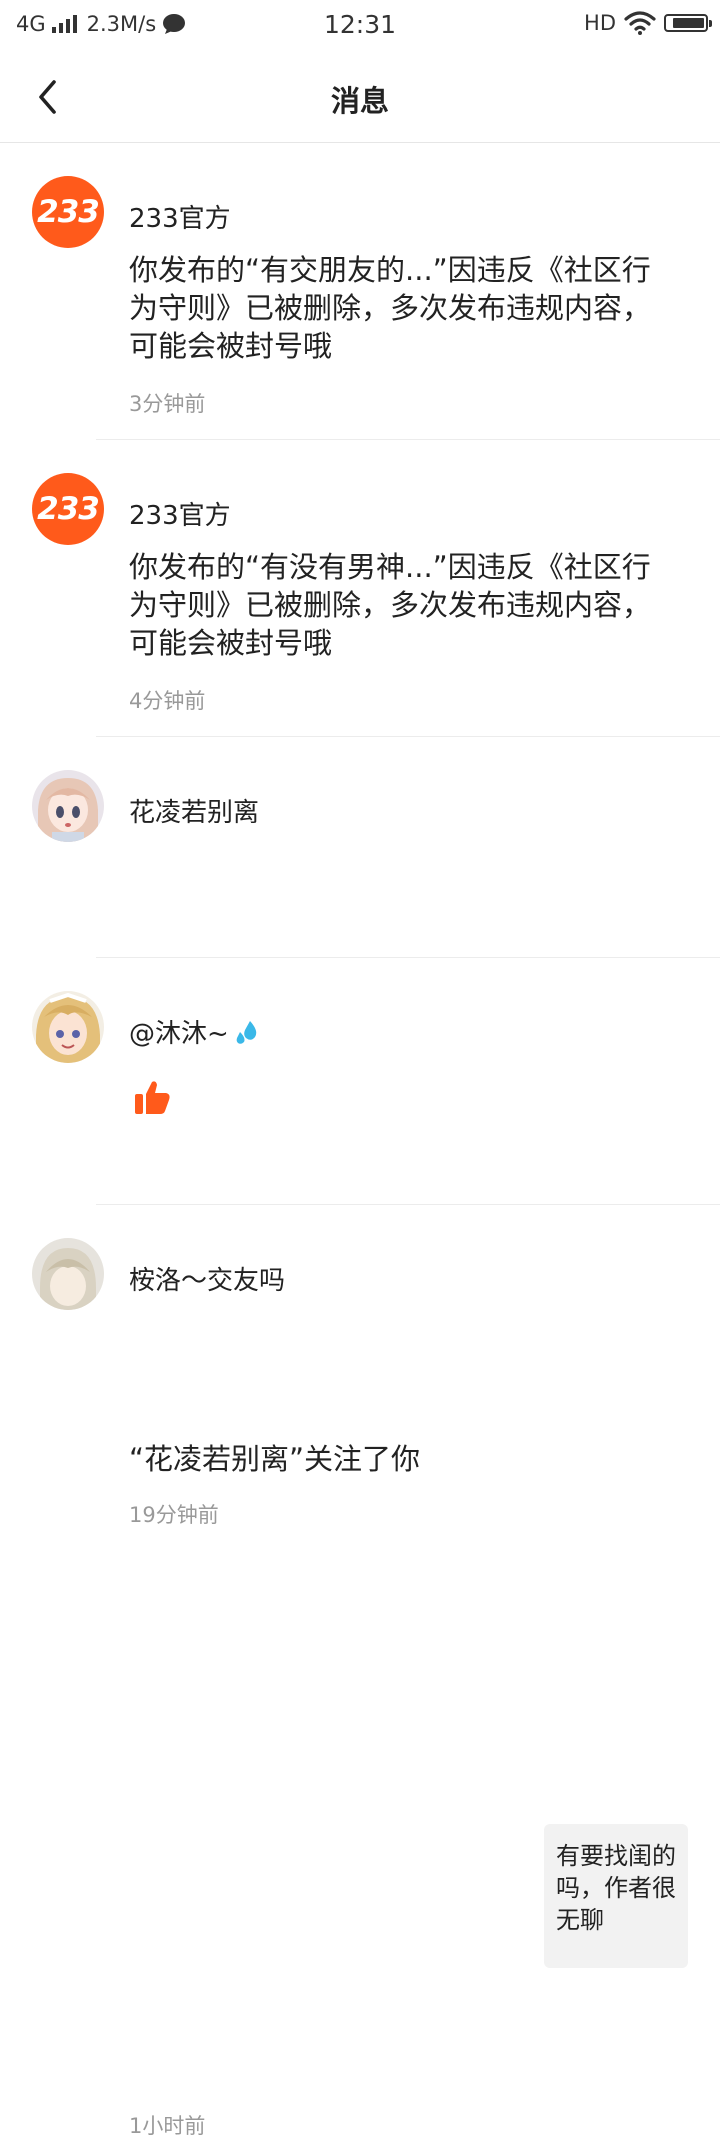  Describe the element at coordinates (246, 1032) in the screenshot. I see `water-drops-icon` at that location.